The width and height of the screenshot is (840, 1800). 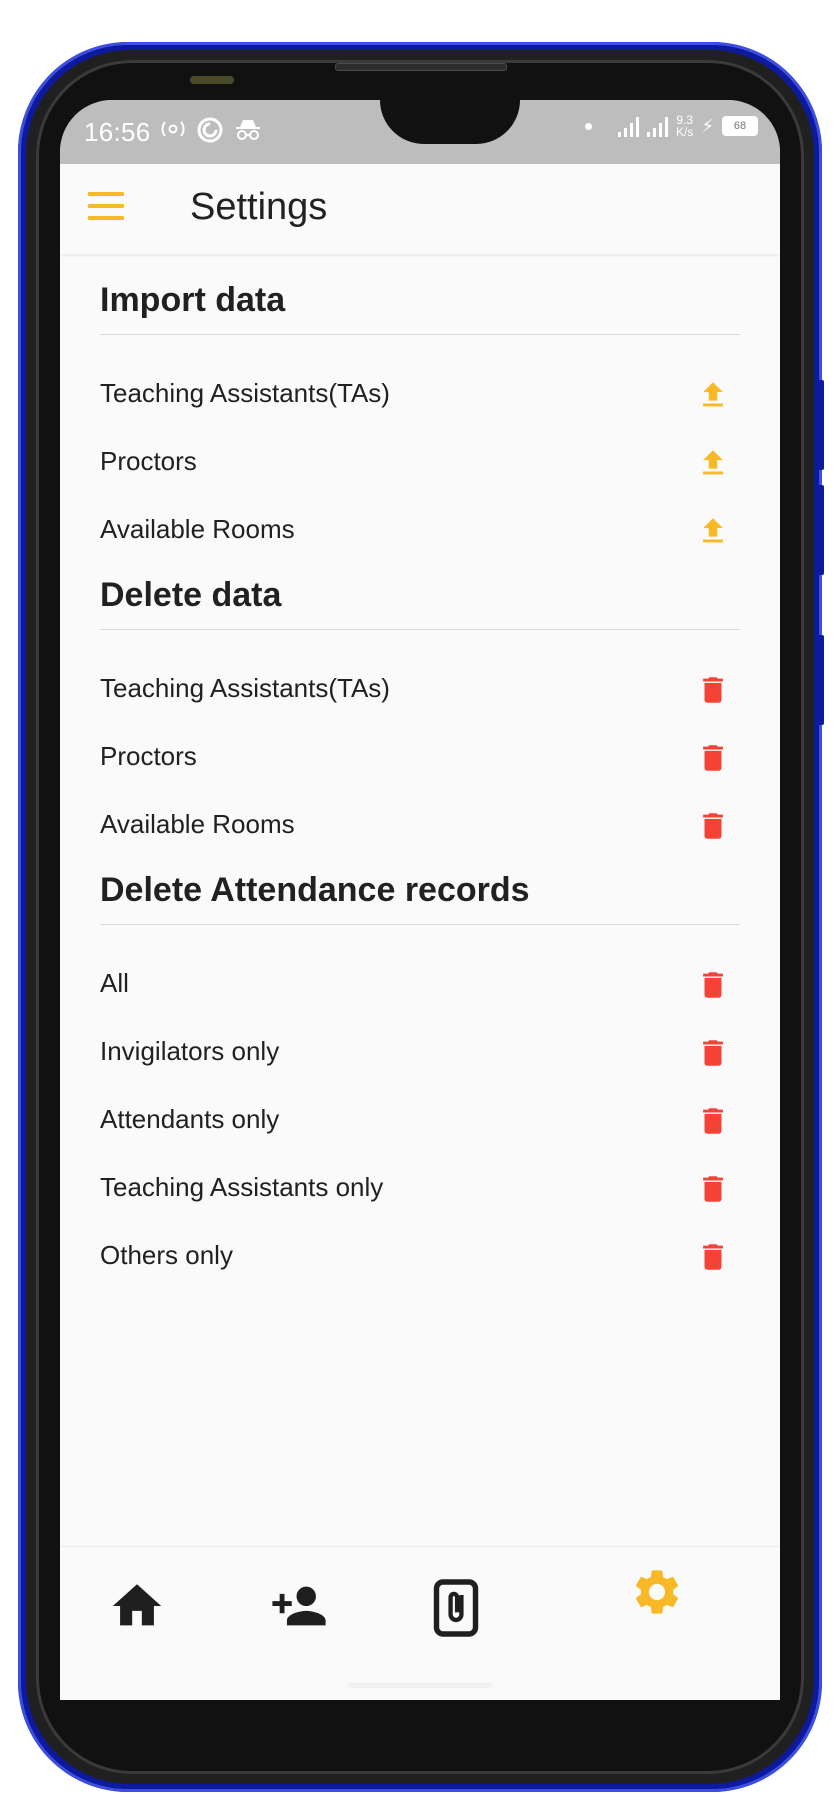 I want to click on network-speed: 9.3 K/s, so click(x=684, y=126).